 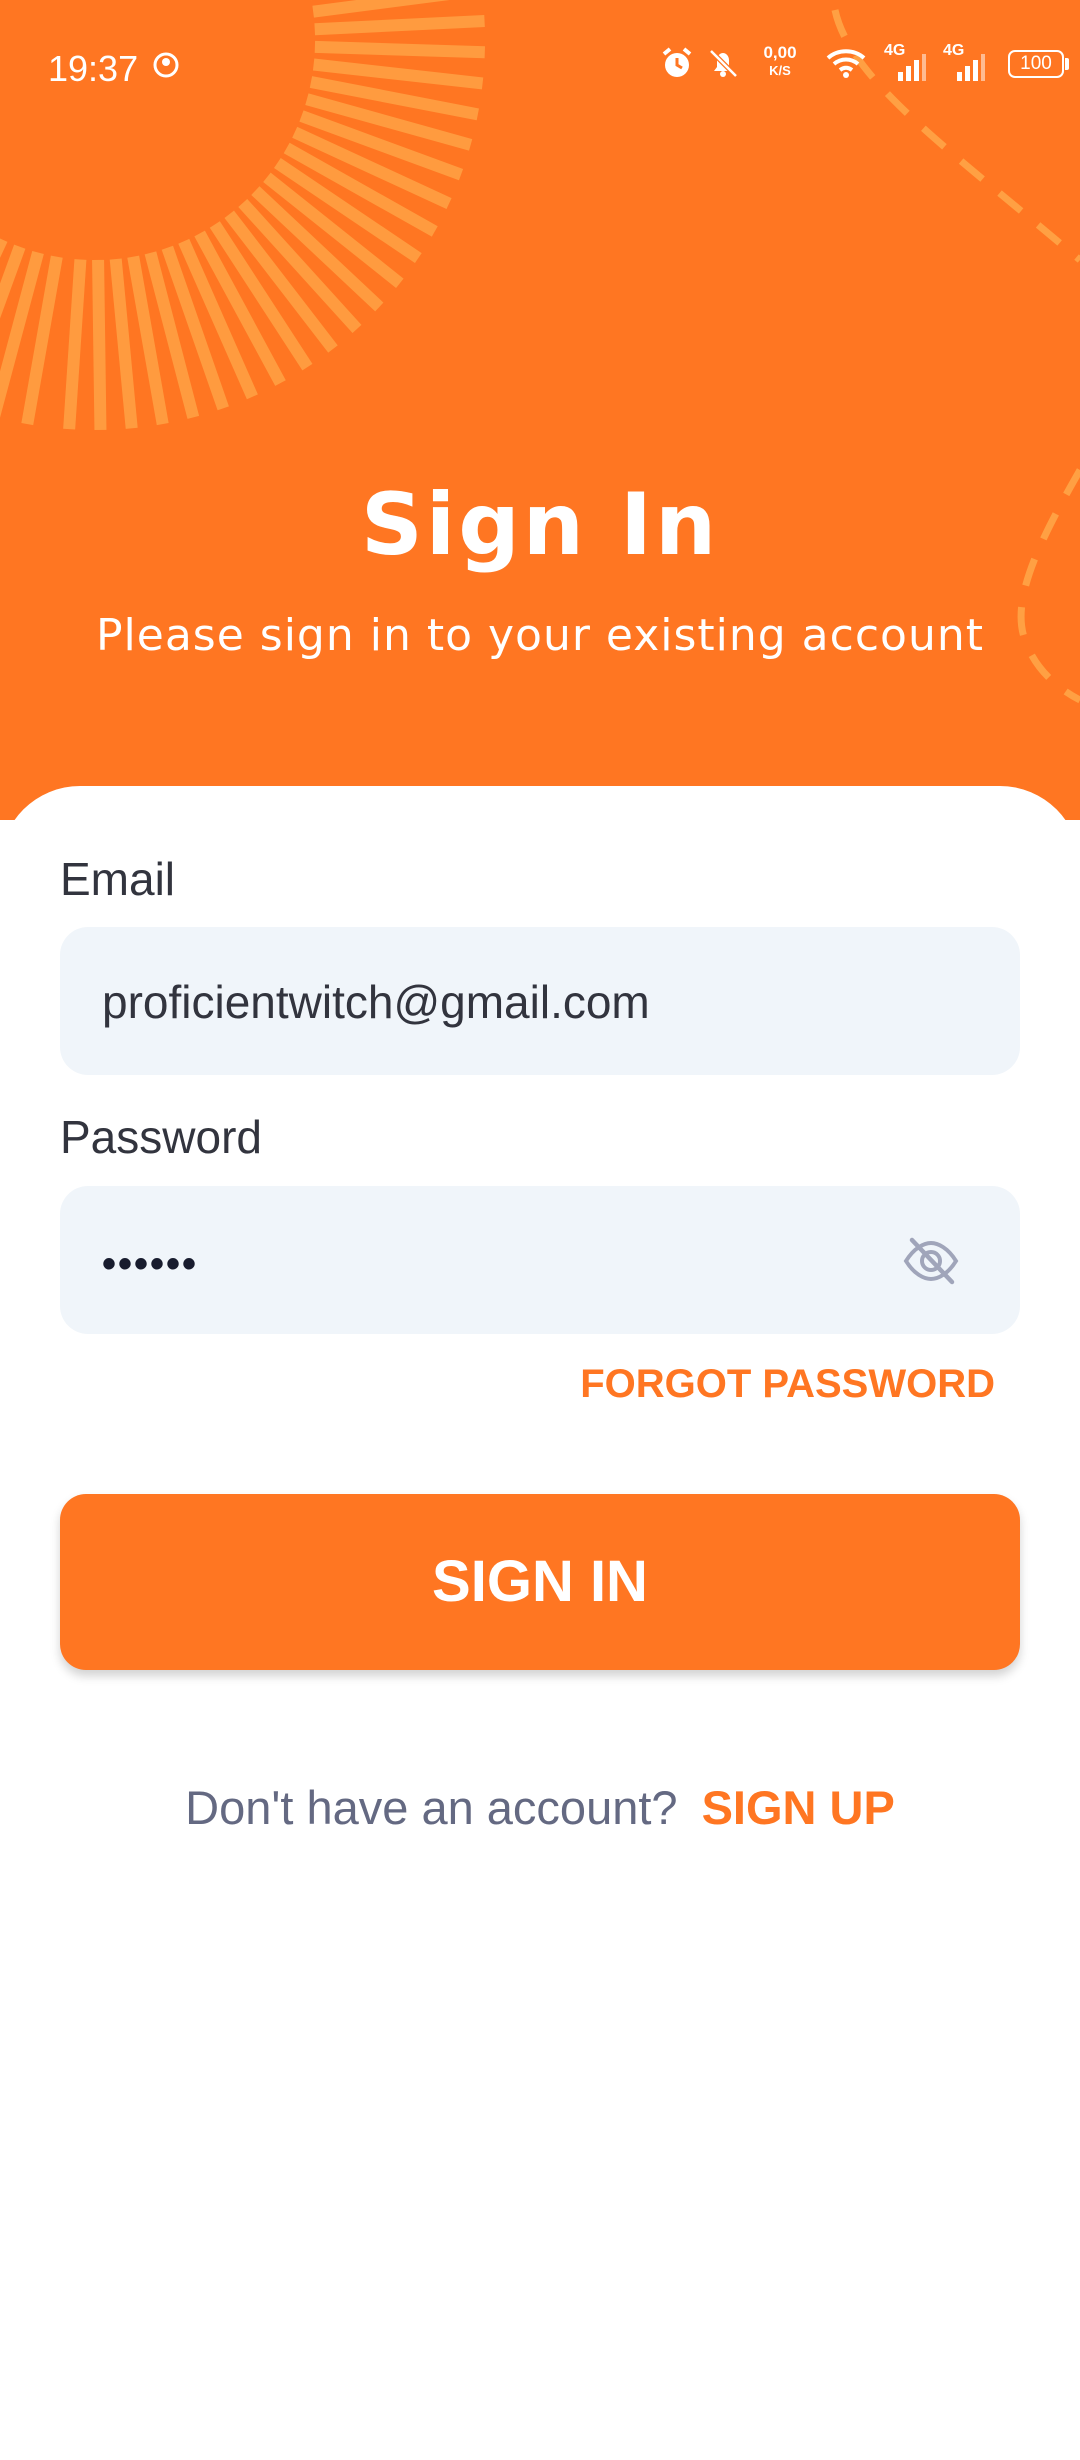 I want to click on forgot-password-link: FORGOT PASSWORD, so click(x=787, y=1384).